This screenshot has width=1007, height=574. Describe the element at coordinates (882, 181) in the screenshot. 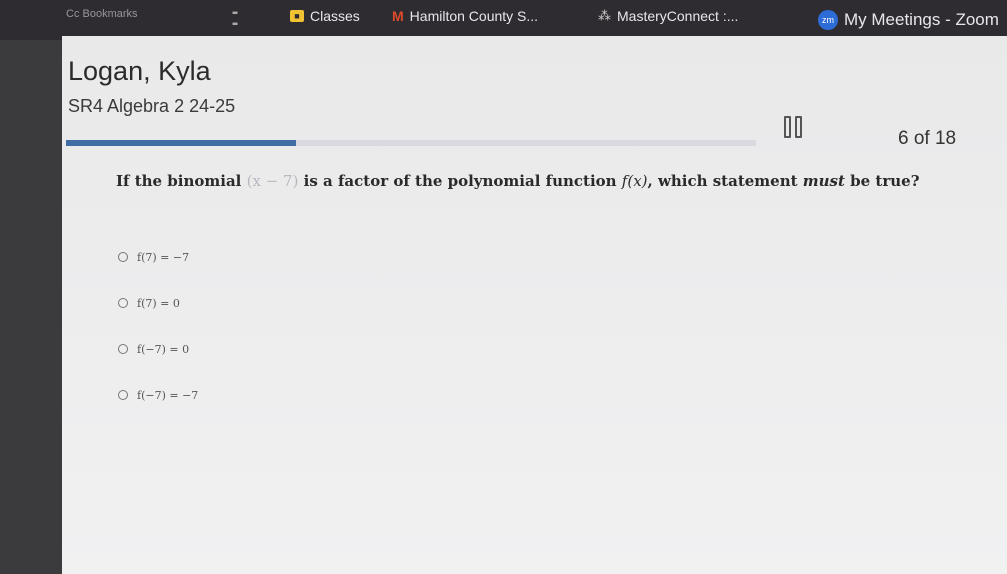

I see `question-suffix-end: be true?` at that location.